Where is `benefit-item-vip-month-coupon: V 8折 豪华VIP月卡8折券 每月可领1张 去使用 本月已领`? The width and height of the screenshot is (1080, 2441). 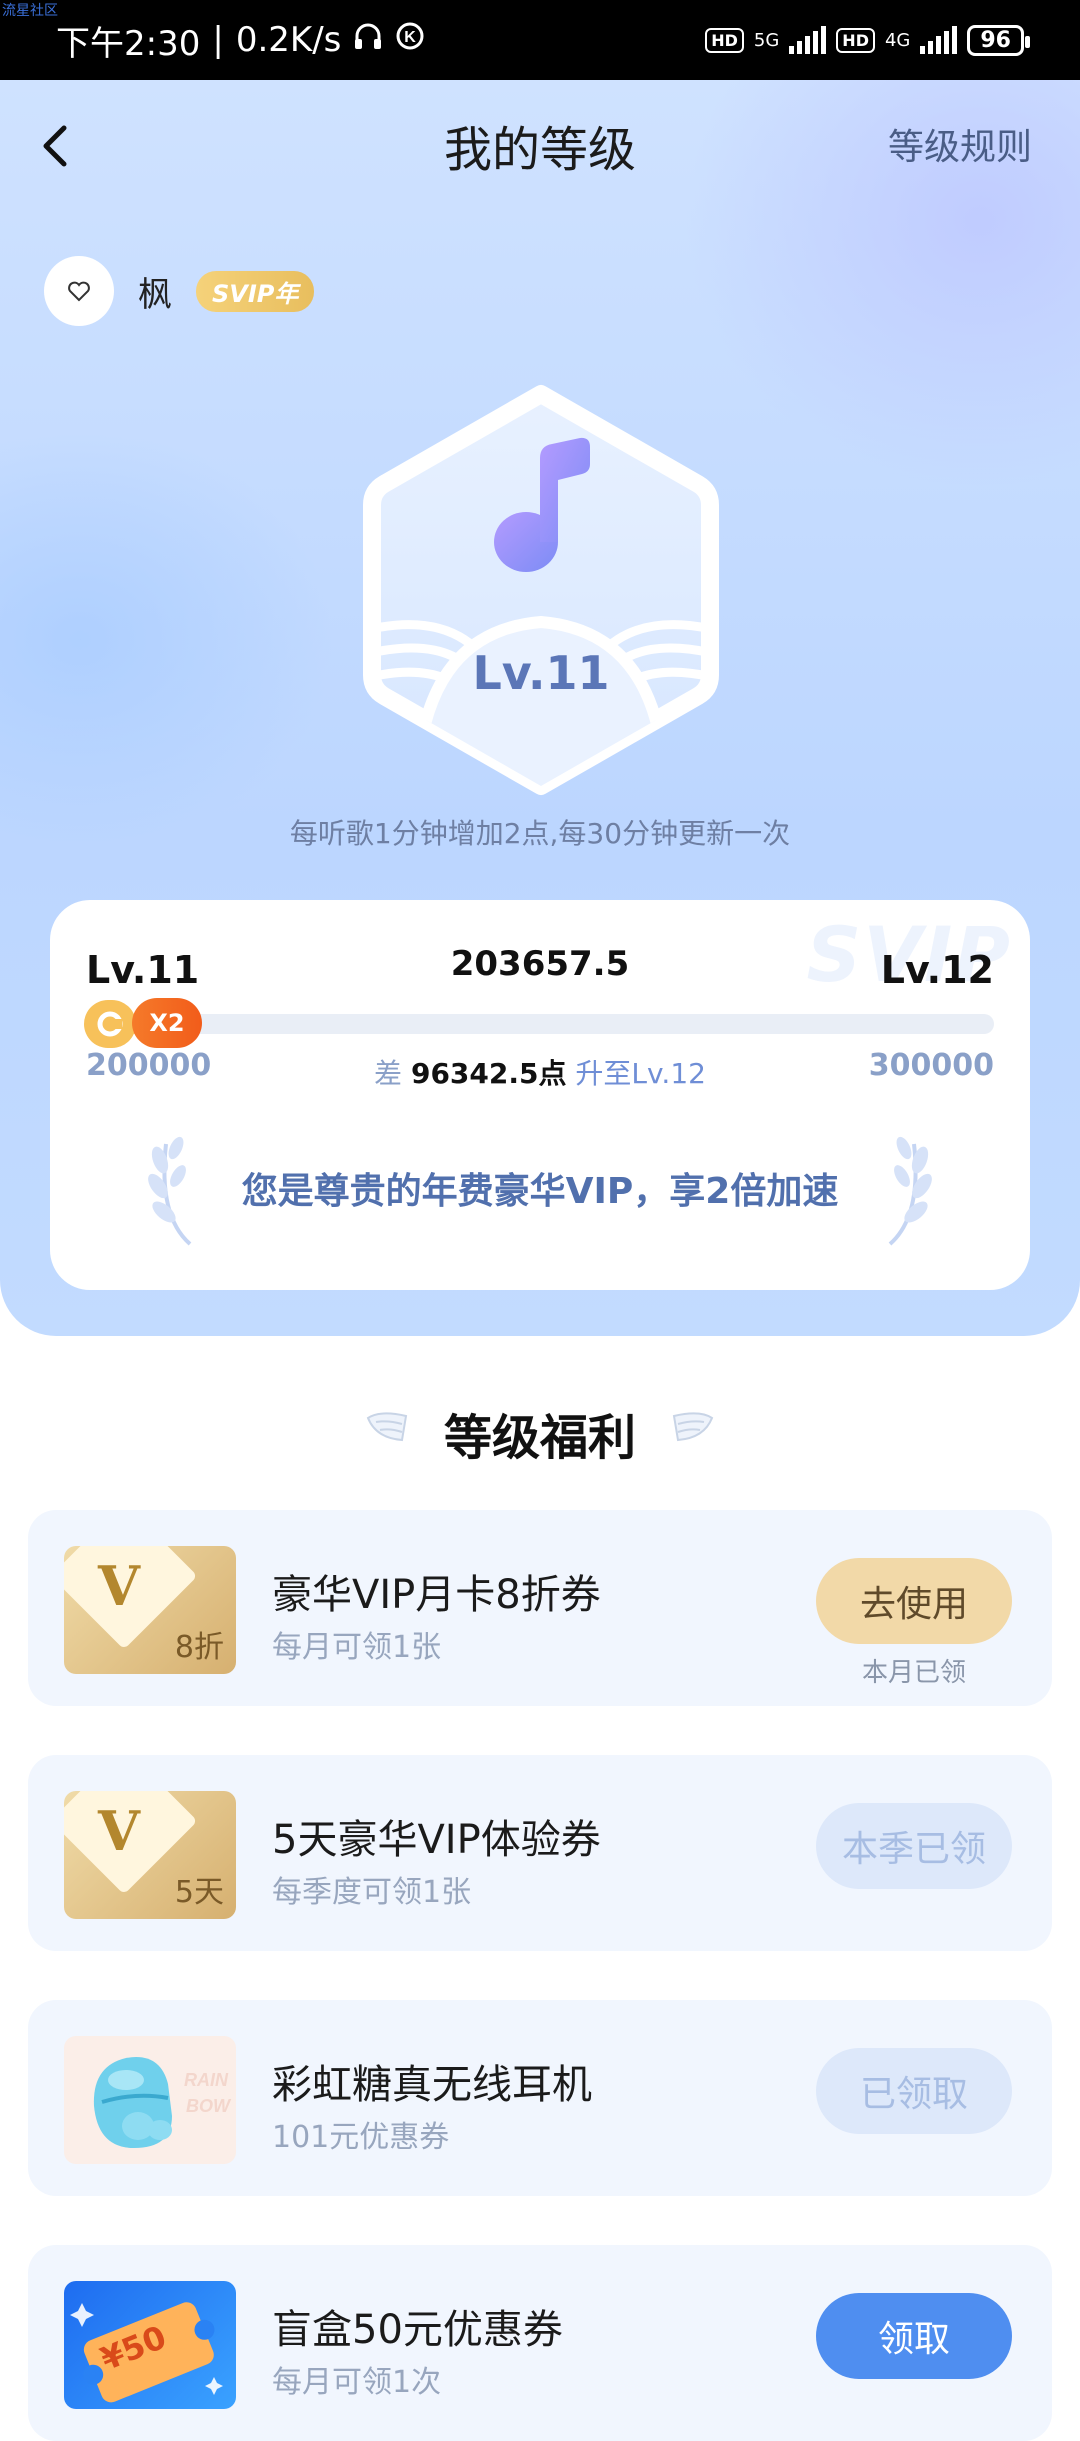 benefit-item-vip-month-coupon: V 8折 豪华VIP月卡8折券 每月可领1张 去使用 本月已领 is located at coordinates (540, 1608).